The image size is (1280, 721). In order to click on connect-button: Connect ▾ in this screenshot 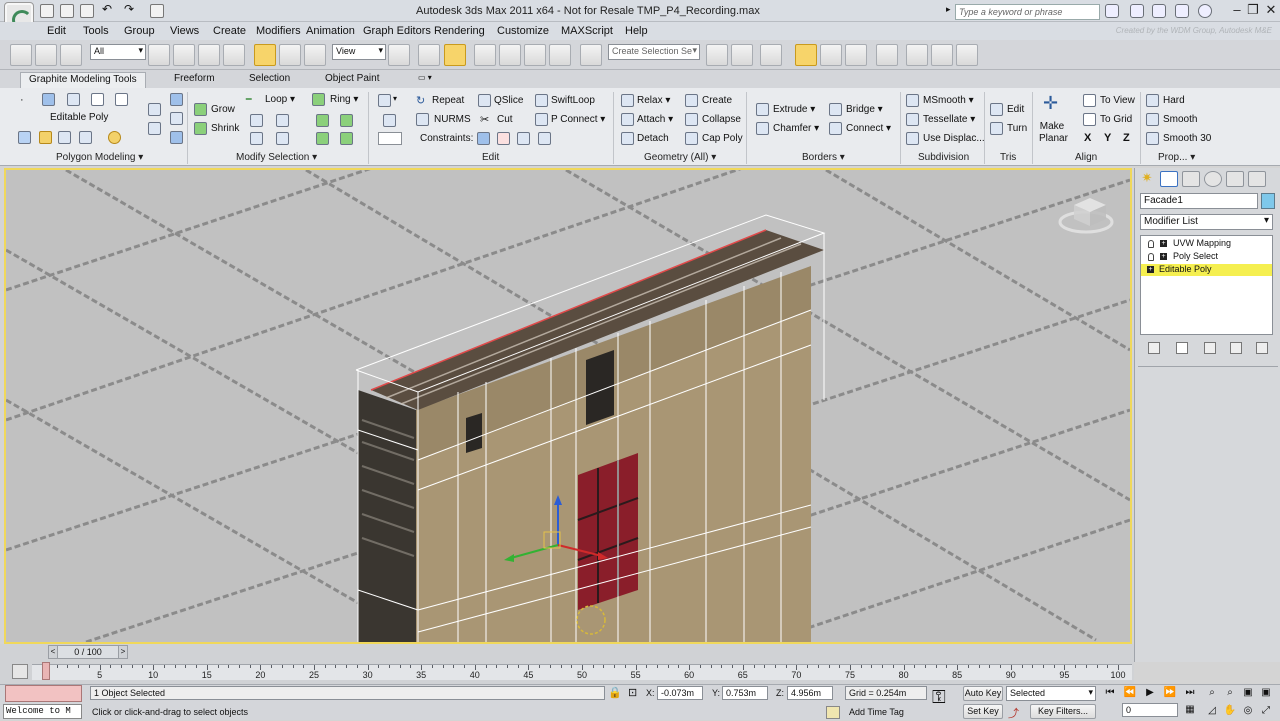, I will do `click(868, 128)`.